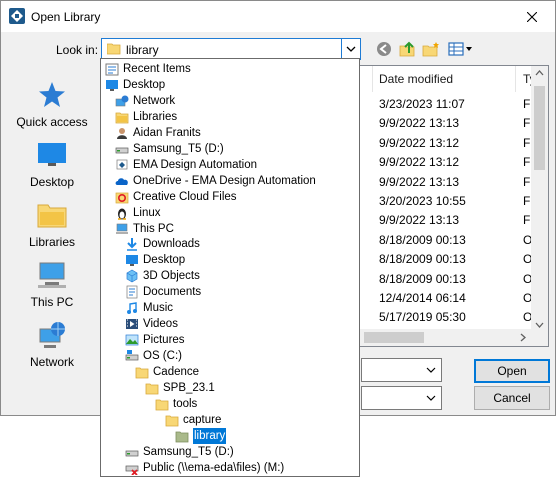 The width and height of the screenshot is (557, 477). I want to click on back-button, so click(384, 49).